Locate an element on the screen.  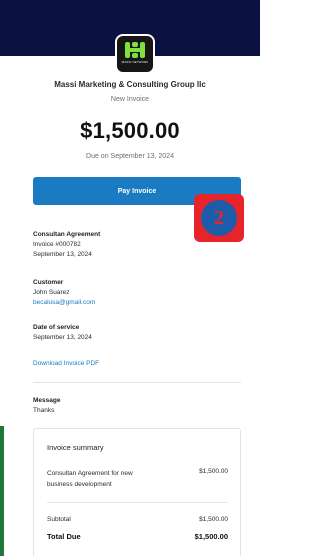
line-item-amount: $1,500.00 is located at coordinates (213, 471).